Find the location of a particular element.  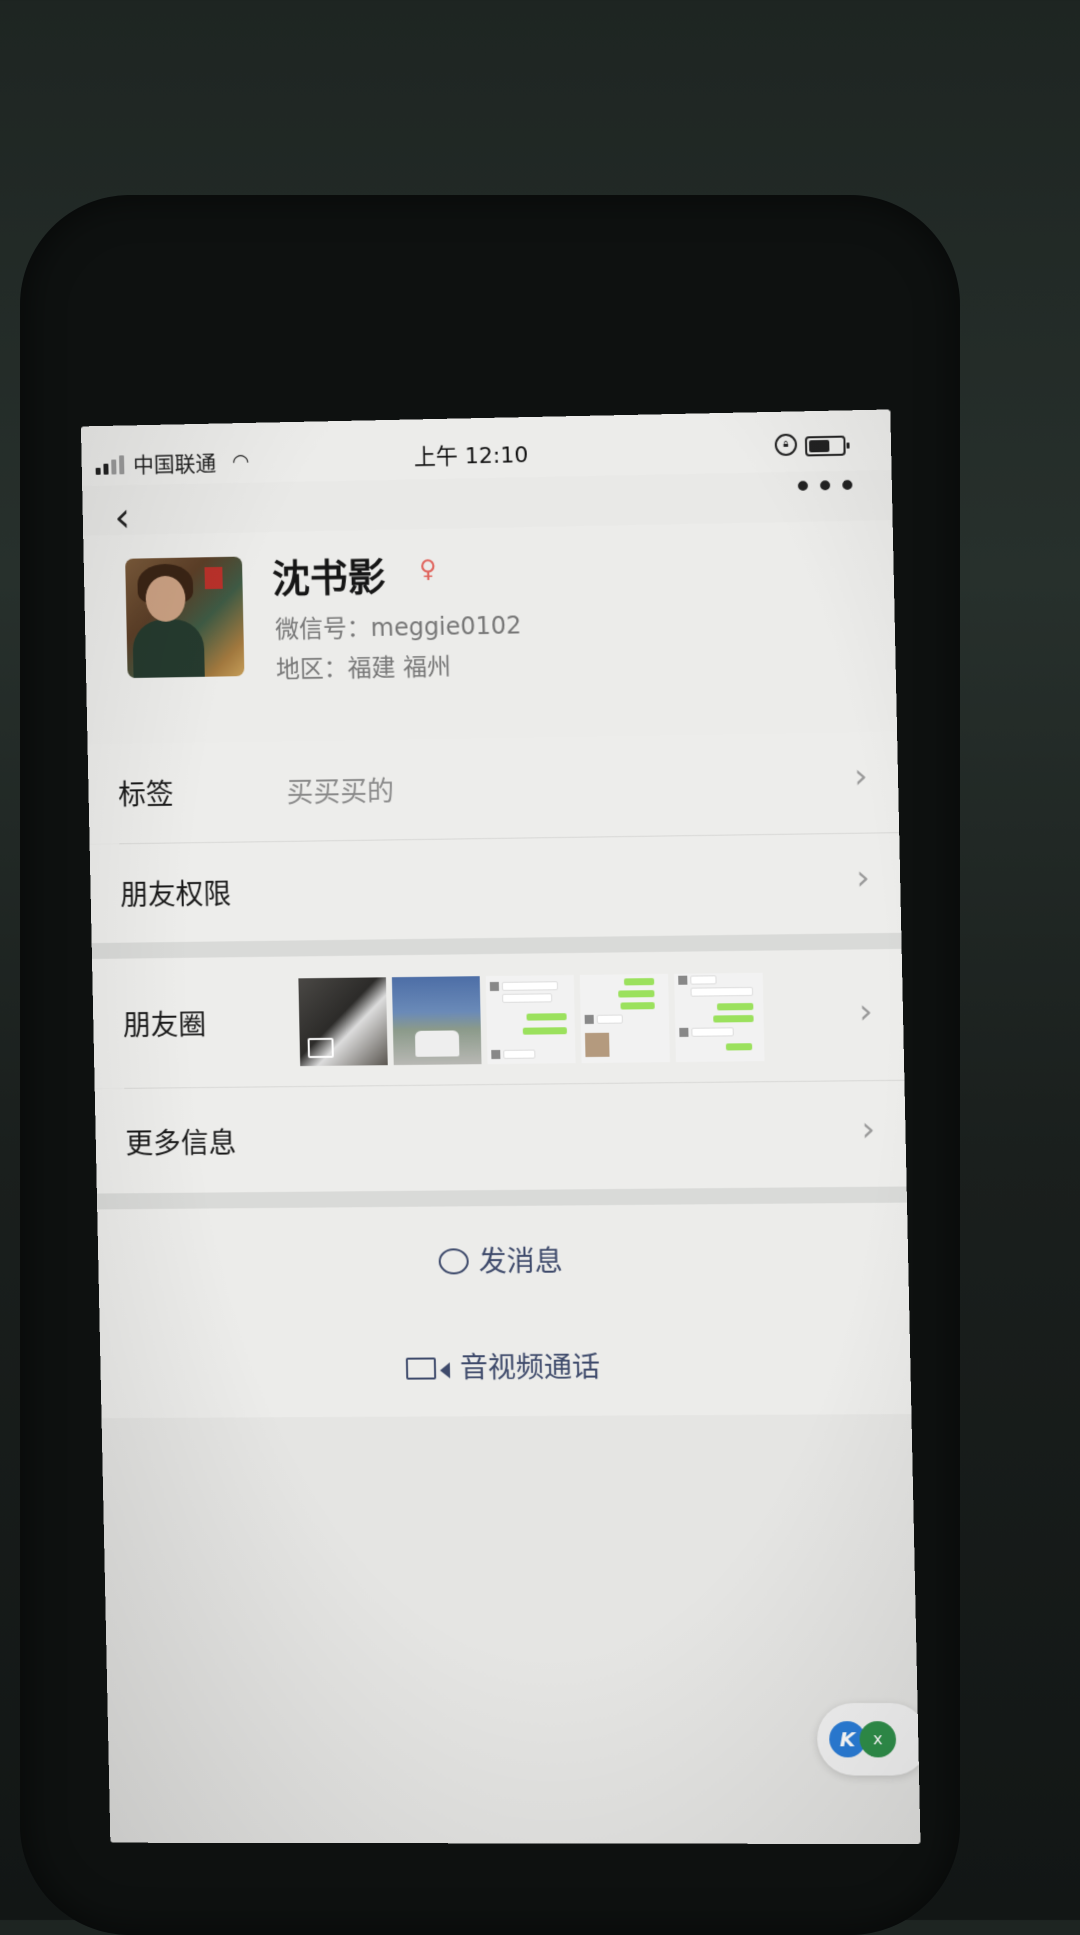

moments-thumbnails is located at coordinates (531, 1019).